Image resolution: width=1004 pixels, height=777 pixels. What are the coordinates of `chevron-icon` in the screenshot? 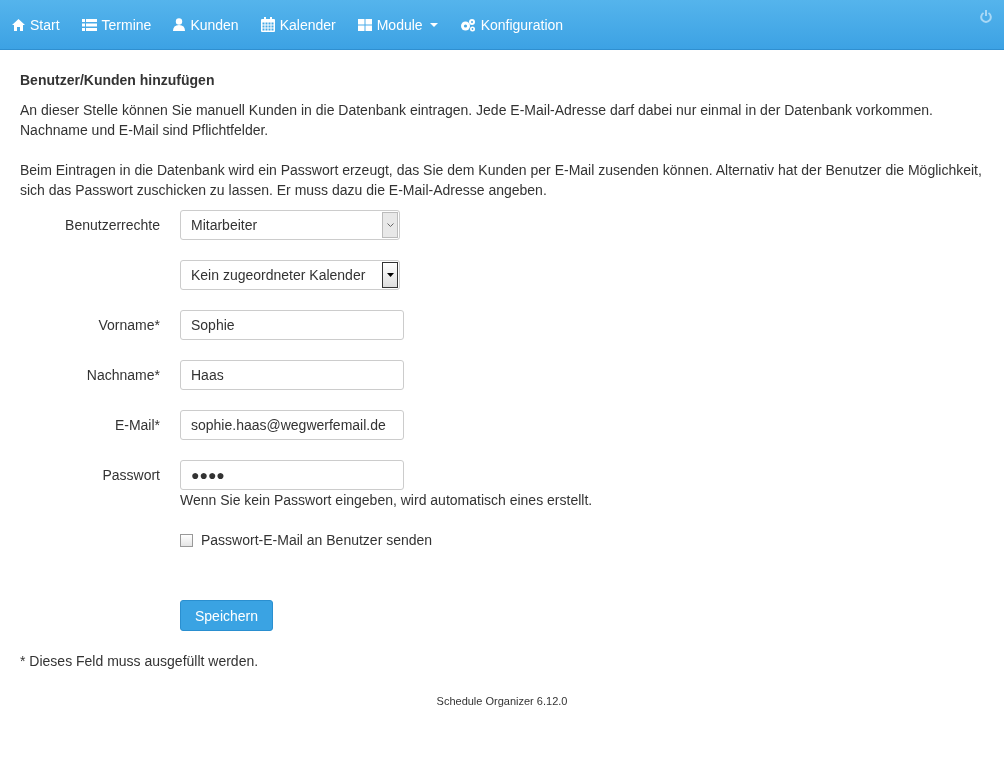 It's located at (390, 225).